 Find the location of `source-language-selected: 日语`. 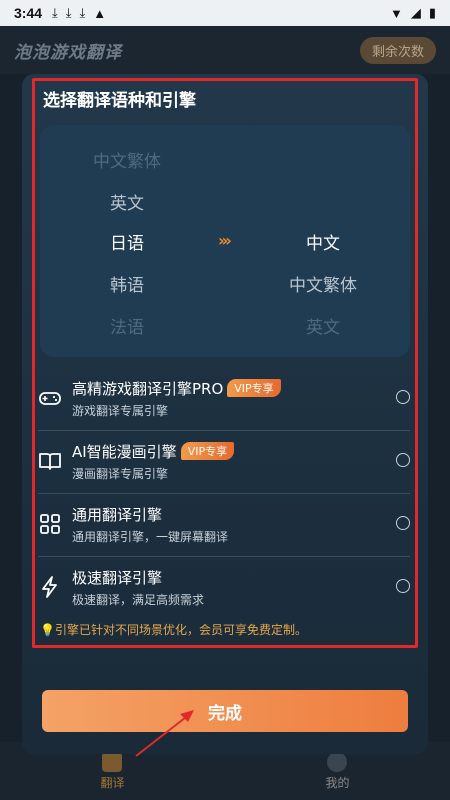

source-language-selected: 日语 is located at coordinates (127, 241).